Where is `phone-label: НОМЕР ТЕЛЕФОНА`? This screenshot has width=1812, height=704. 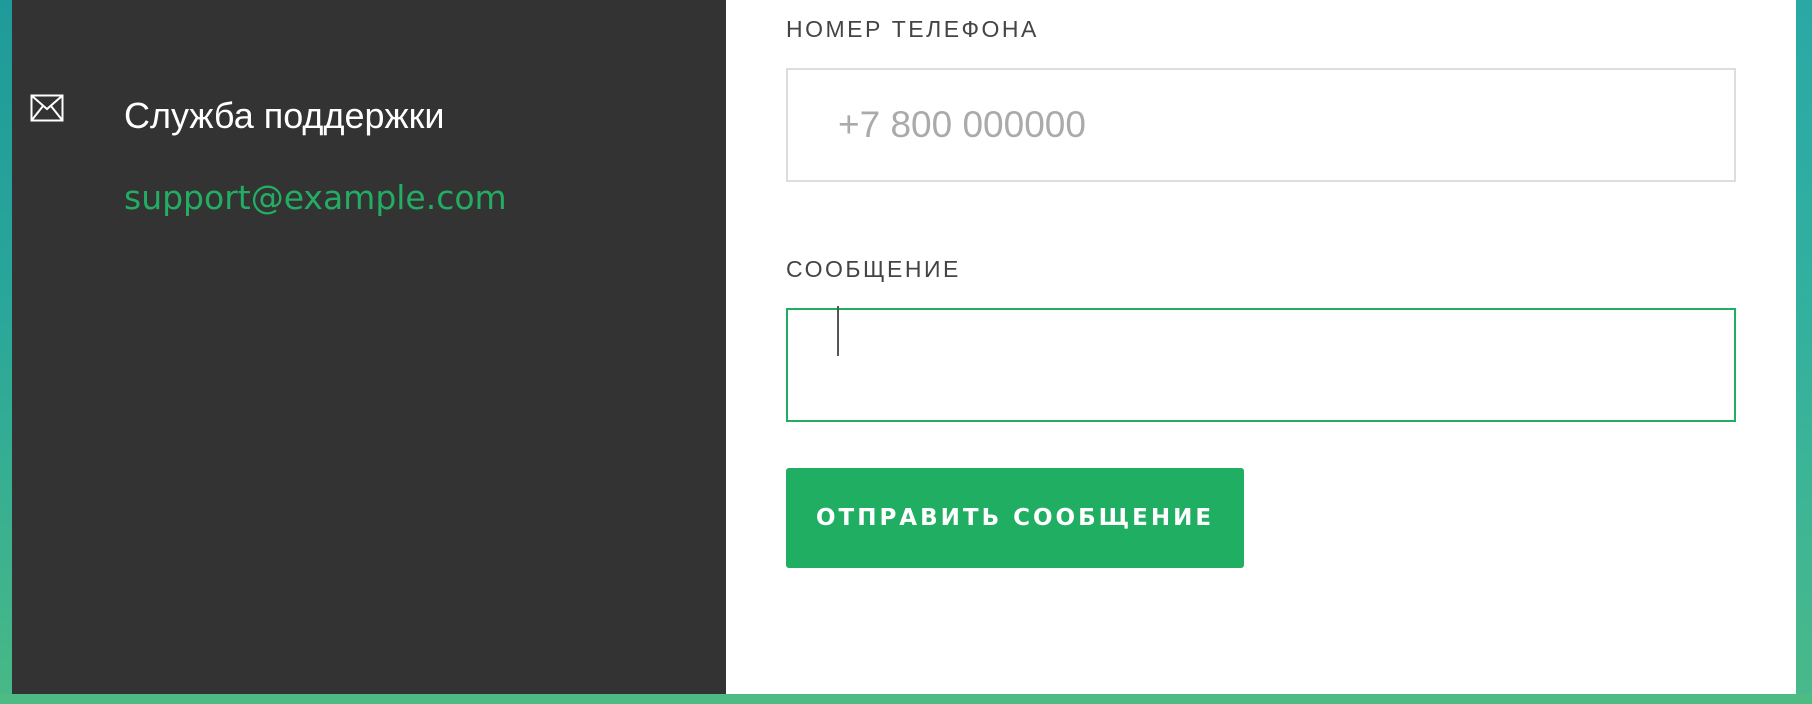 phone-label: НОМЕР ТЕЛЕФОНА is located at coordinates (912, 29).